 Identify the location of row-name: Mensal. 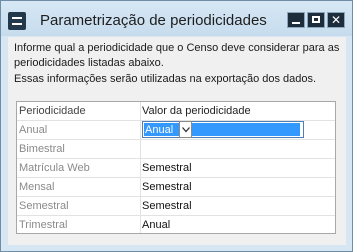
(37, 187).